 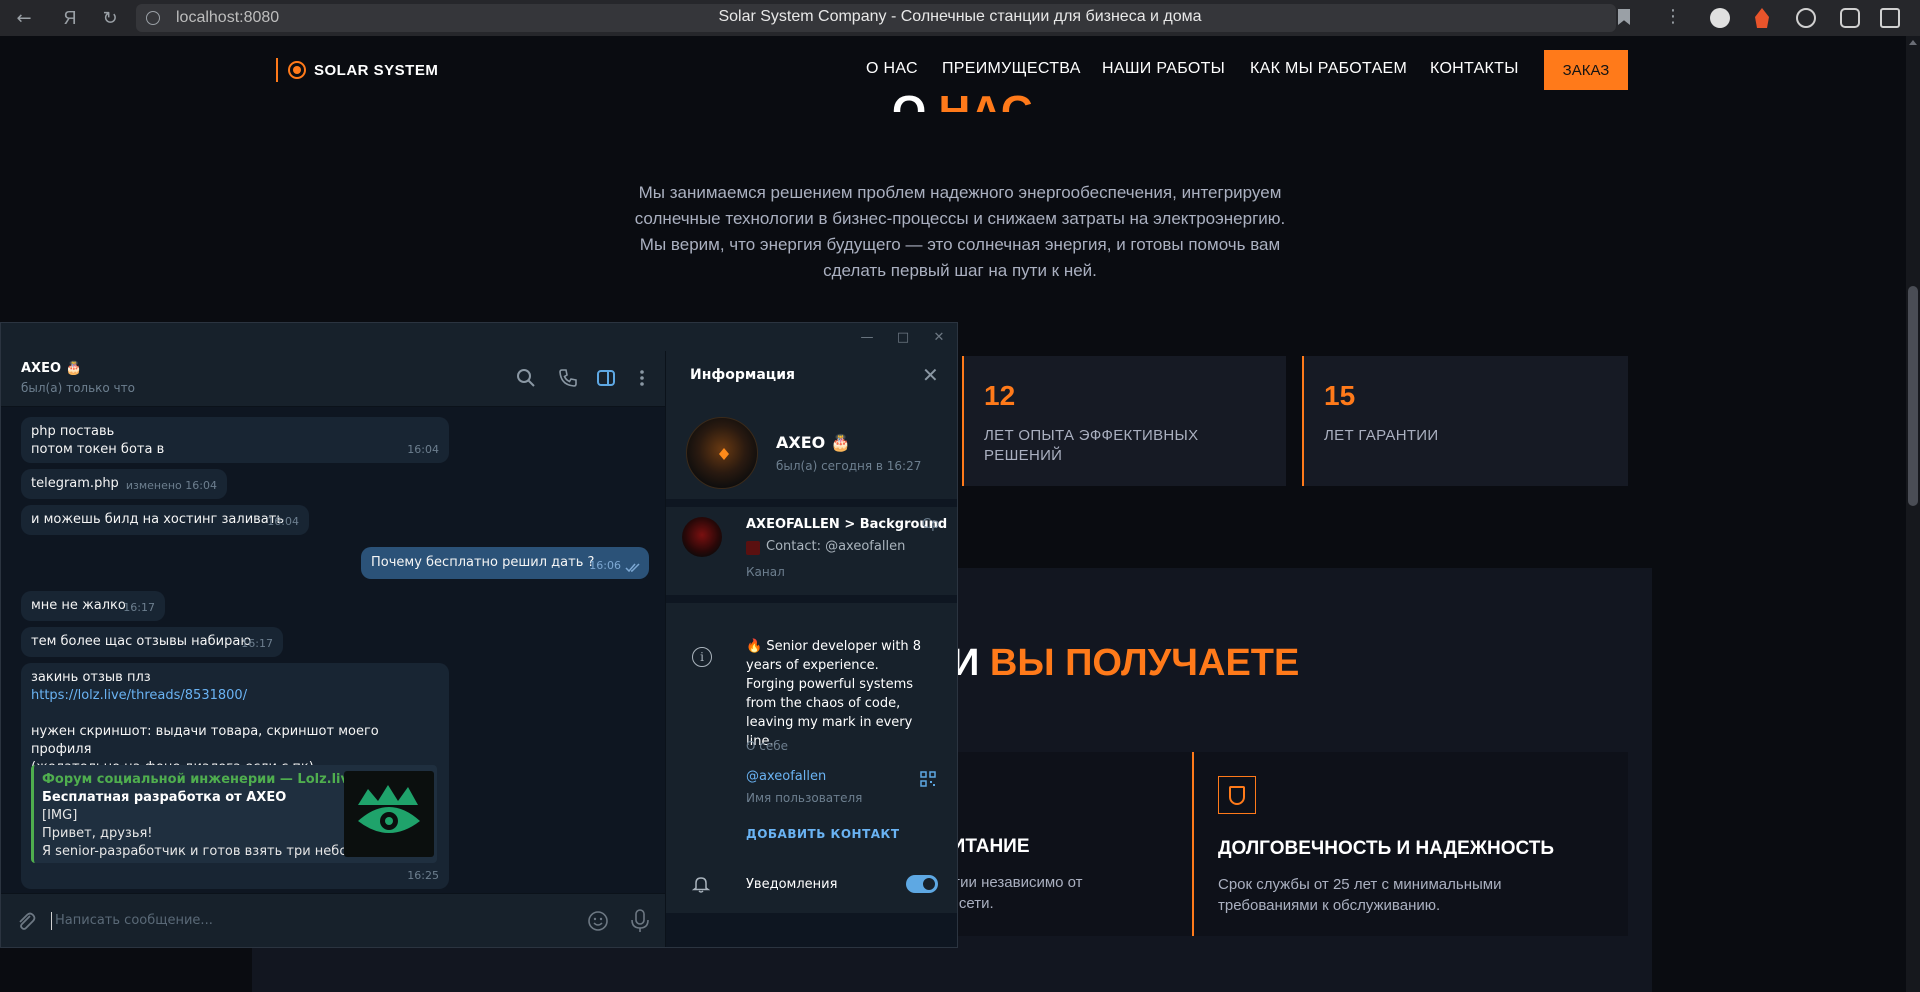 I want to click on profile-avatar, so click(x=722, y=453).